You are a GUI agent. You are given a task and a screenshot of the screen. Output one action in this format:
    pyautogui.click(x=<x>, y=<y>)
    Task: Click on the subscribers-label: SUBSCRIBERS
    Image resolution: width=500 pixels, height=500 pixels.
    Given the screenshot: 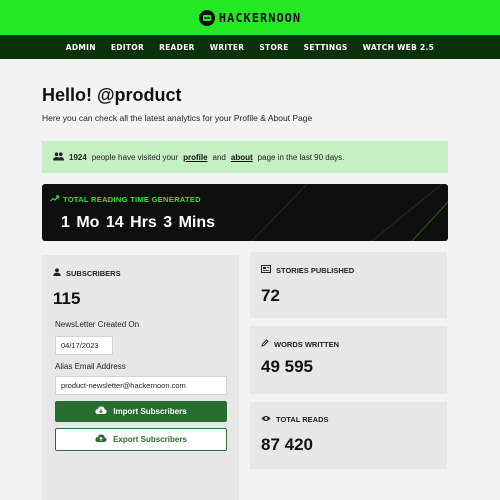 What is the action you would take?
    pyautogui.click(x=93, y=273)
    